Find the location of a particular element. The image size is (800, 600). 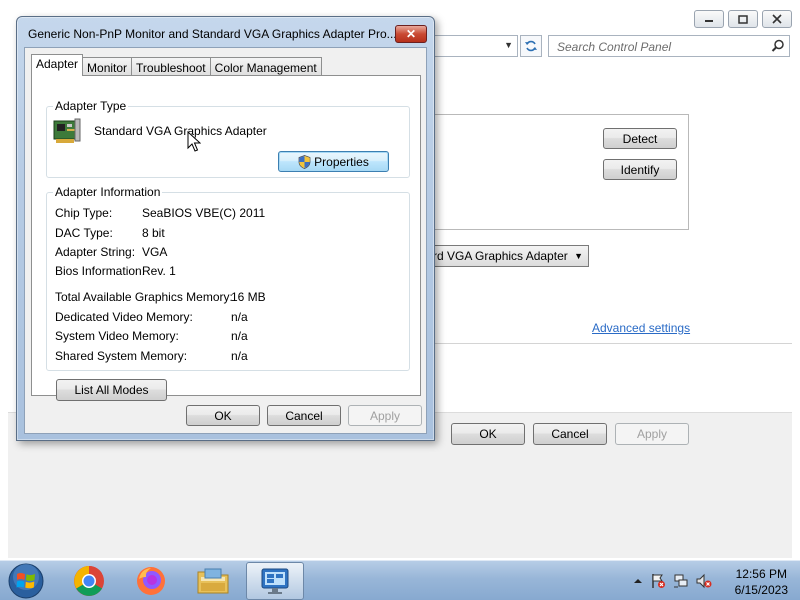

dialog-ok-button: OK is located at coordinates (223, 415).